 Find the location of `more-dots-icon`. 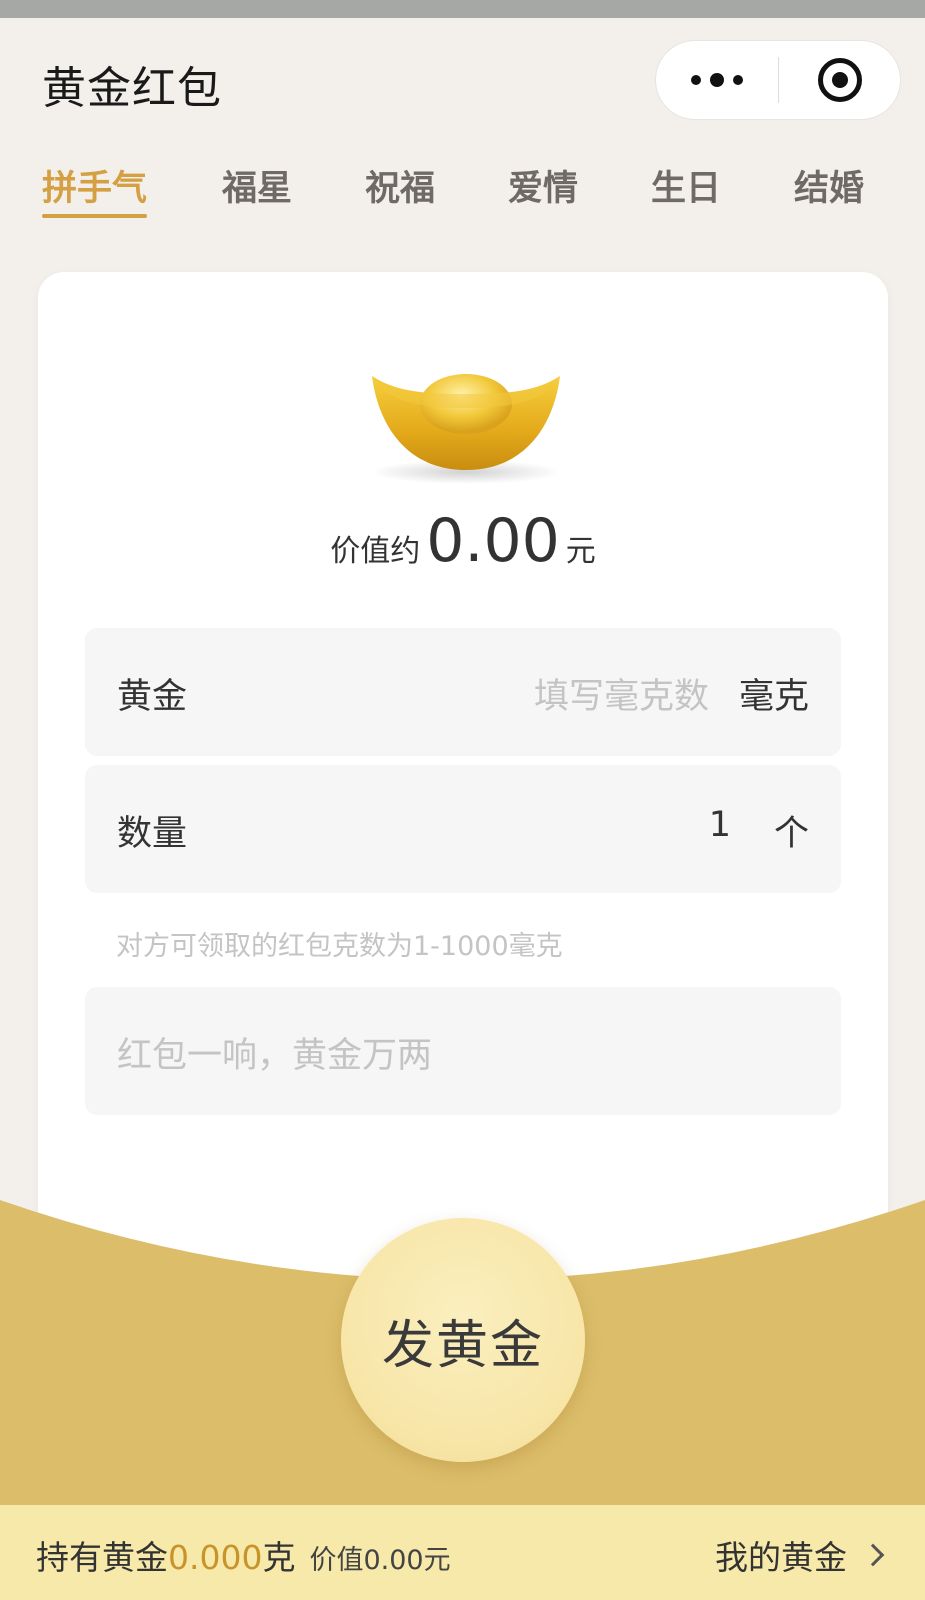

more-dots-icon is located at coordinates (717, 80).